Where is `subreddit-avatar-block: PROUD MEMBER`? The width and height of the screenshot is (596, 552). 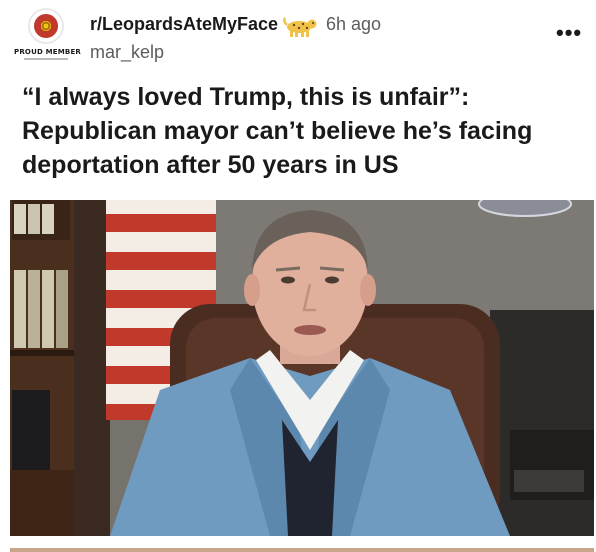
subreddit-avatar-block: PROUD MEMBER is located at coordinates (48, 38).